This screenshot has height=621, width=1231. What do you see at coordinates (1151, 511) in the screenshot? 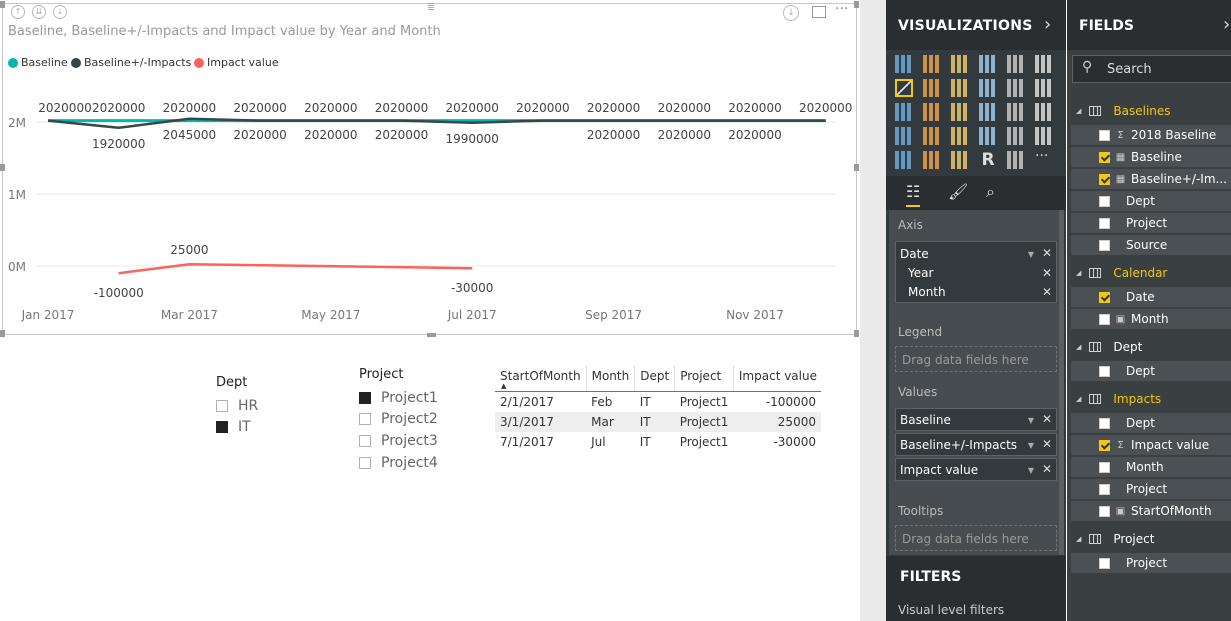
I see `field-item: ▣ StartOfMonth` at bounding box center [1151, 511].